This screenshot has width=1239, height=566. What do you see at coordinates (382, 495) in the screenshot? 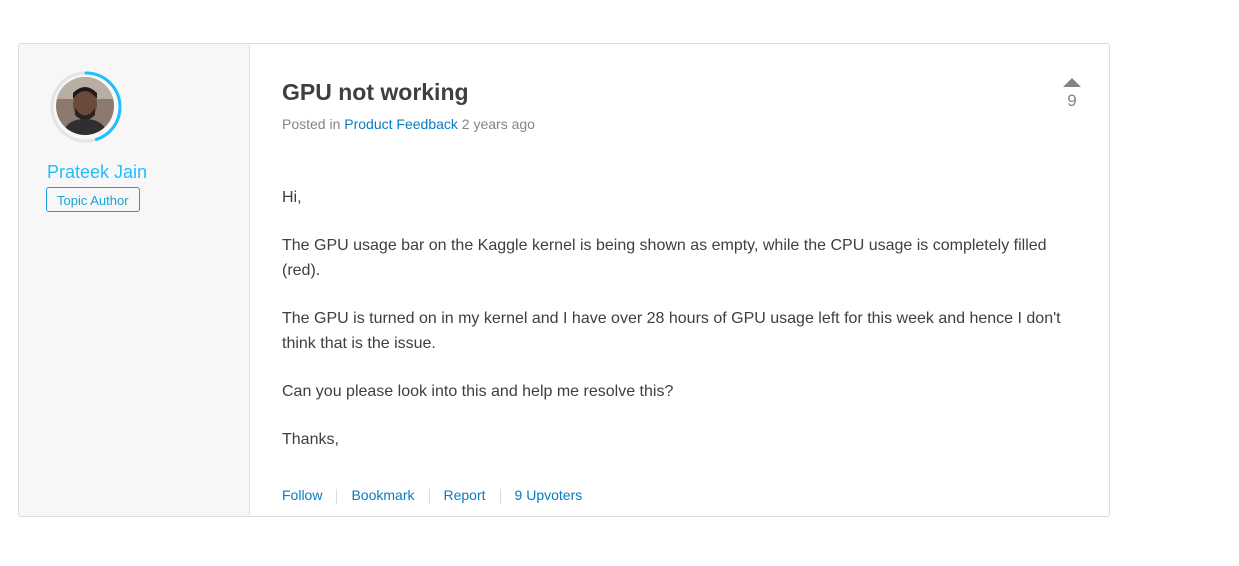
I see `bookmark-link: Bookmark` at bounding box center [382, 495].